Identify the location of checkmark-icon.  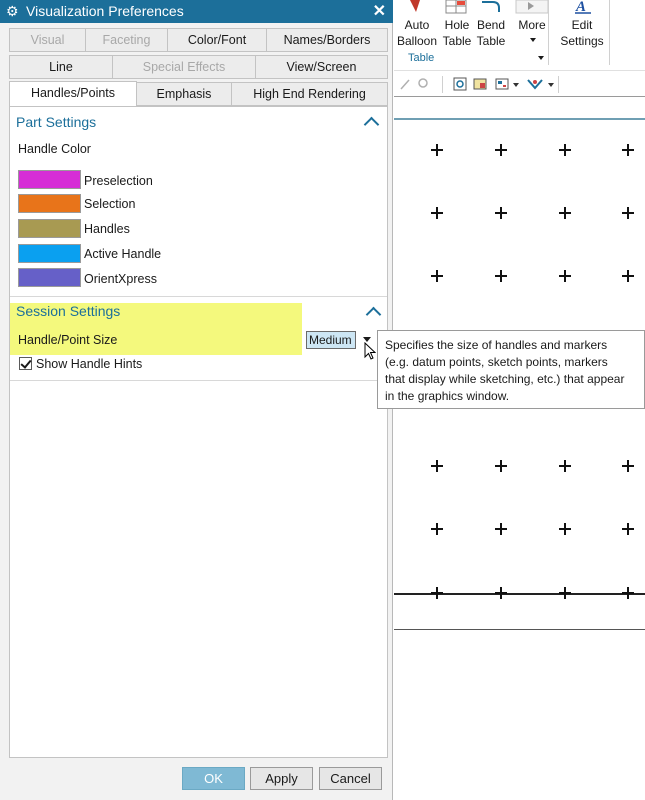
(26, 363).